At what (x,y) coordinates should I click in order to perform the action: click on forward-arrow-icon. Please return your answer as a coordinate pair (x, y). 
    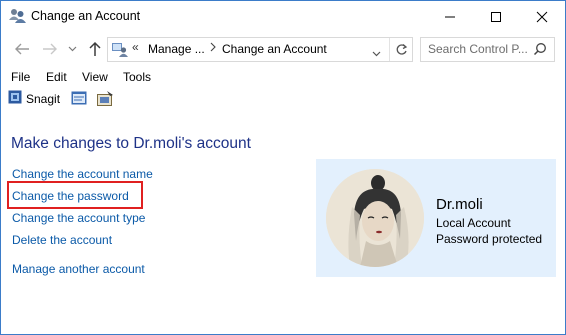
    Looking at the image, I should click on (50, 49).